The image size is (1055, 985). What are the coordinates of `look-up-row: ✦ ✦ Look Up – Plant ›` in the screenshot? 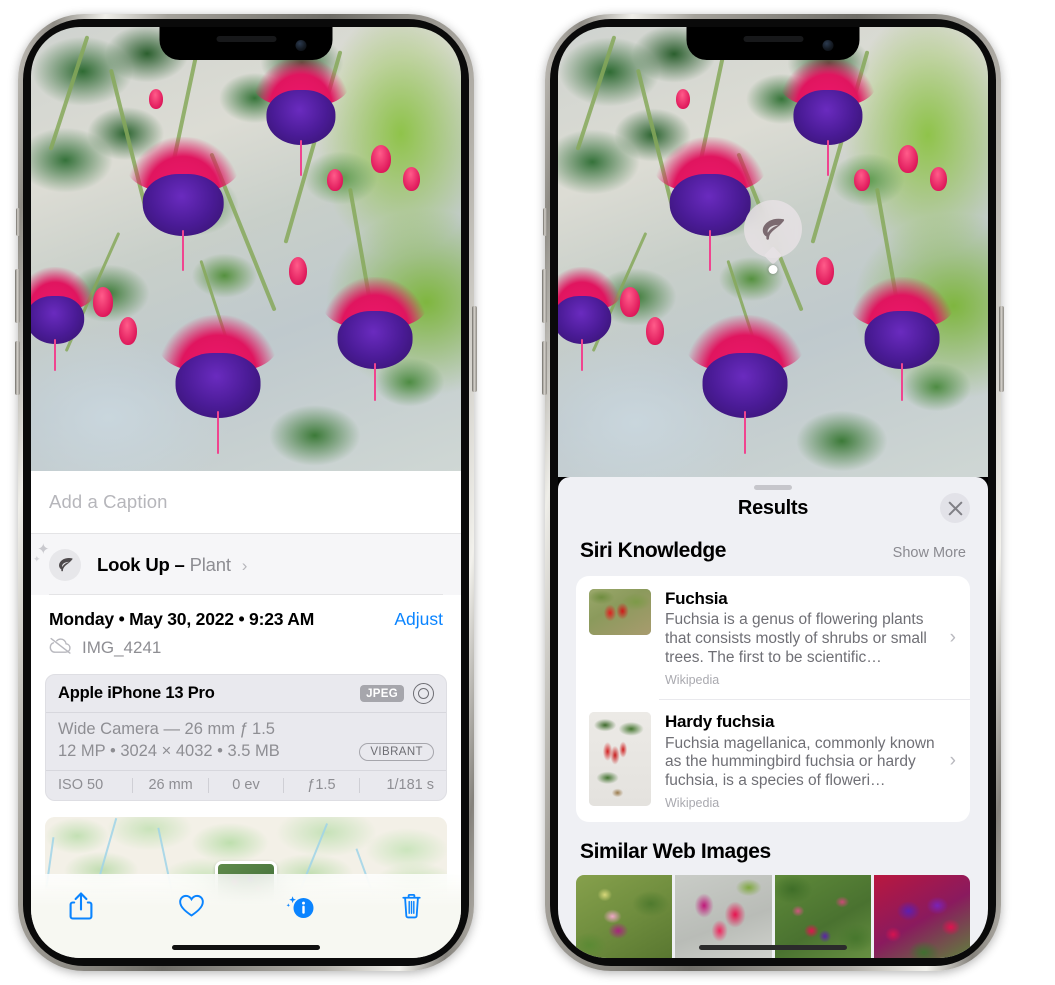 It's located at (246, 564).